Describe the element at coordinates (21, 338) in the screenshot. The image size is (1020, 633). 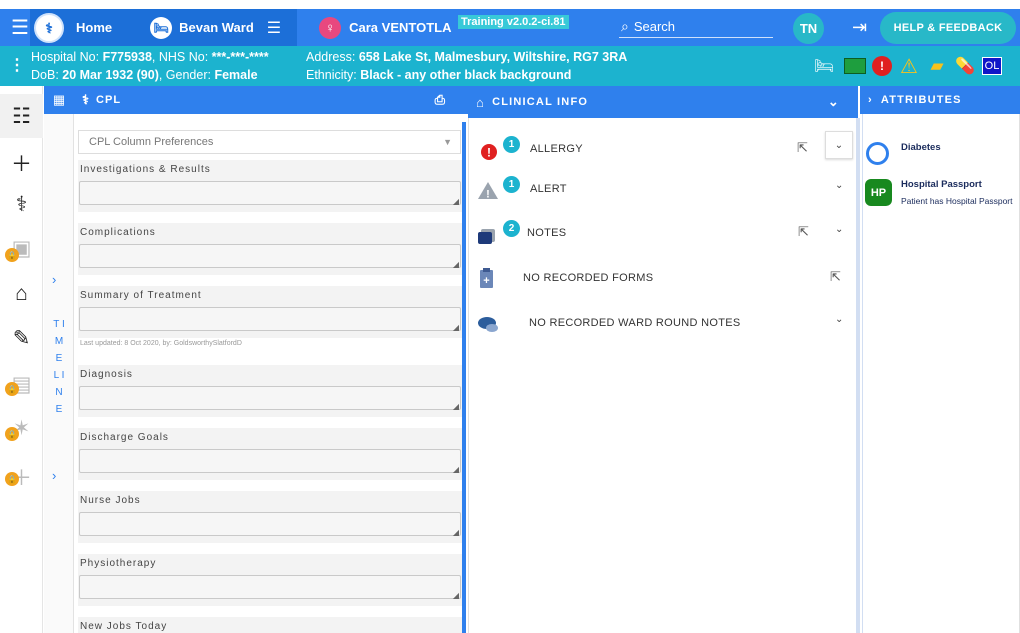
I see `edit-document-icon: ✎` at that location.